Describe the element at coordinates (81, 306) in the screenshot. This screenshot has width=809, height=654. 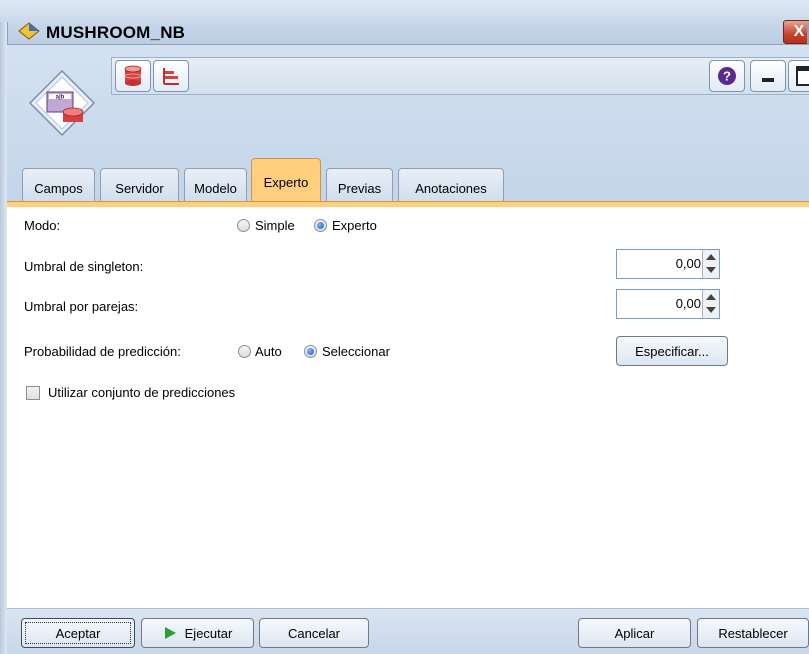
I see `pairwise-threshold-label: Umbral por parejas:` at that location.